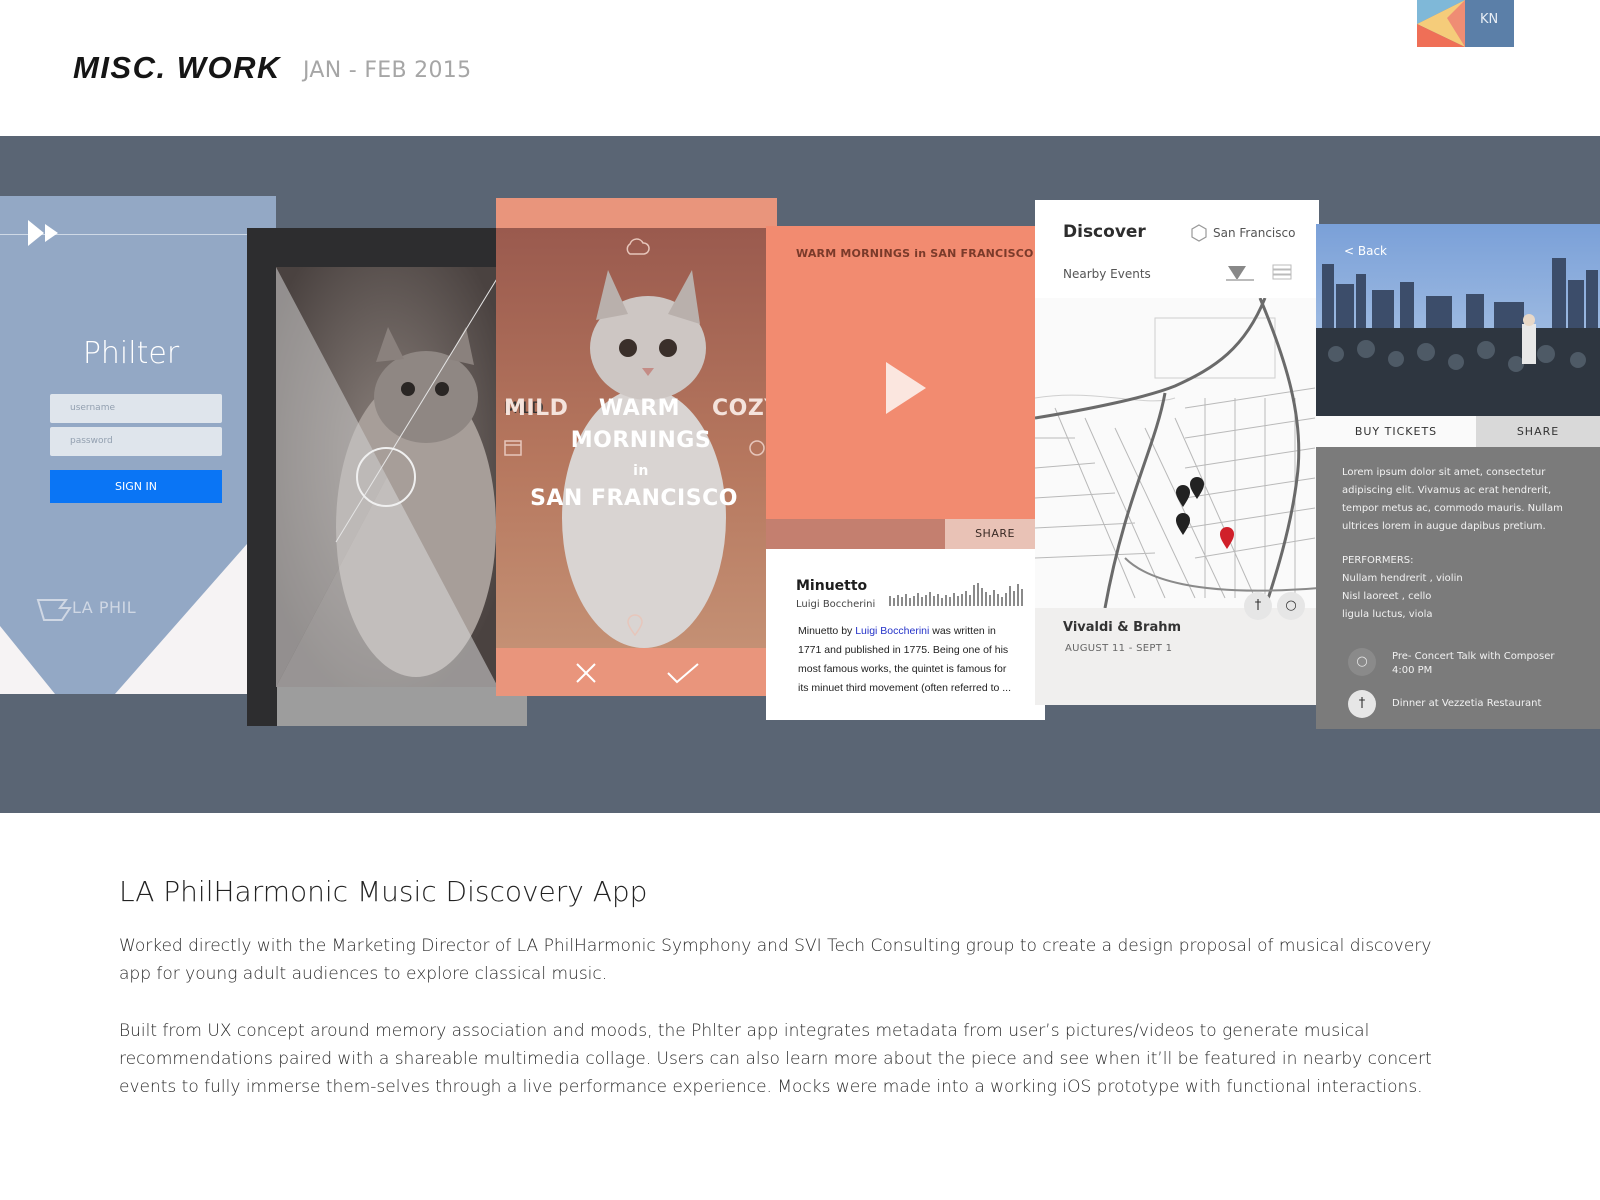 The image size is (1600, 1200). I want to click on project-title: LA PhilHarmonic Music Discovery App, so click(383, 891).